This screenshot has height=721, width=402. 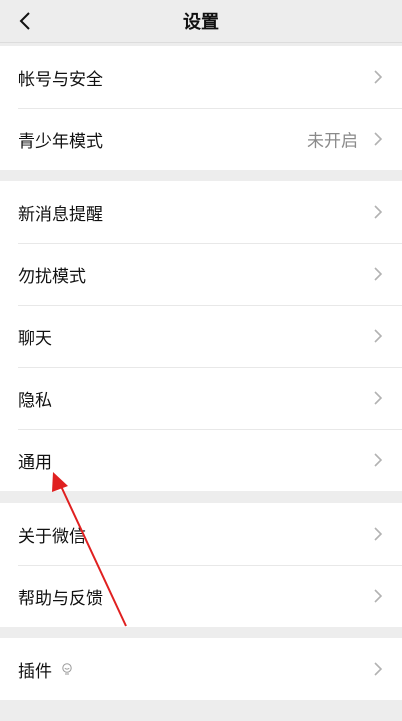 What do you see at coordinates (35, 338) in the screenshot?
I see `settings-item-label: 聊天` at bounding box center [35, 338].